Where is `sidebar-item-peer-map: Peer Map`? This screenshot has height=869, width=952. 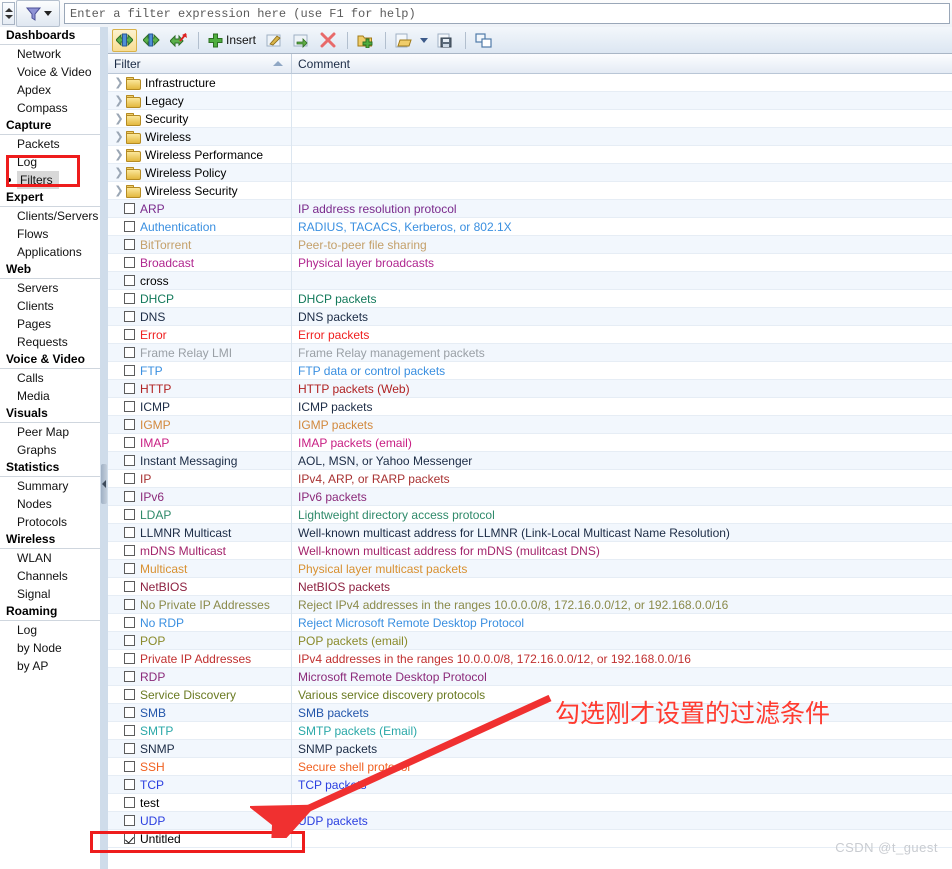
sidebar-item-peer-map: Peer Map is located at coordinates (50, 432).